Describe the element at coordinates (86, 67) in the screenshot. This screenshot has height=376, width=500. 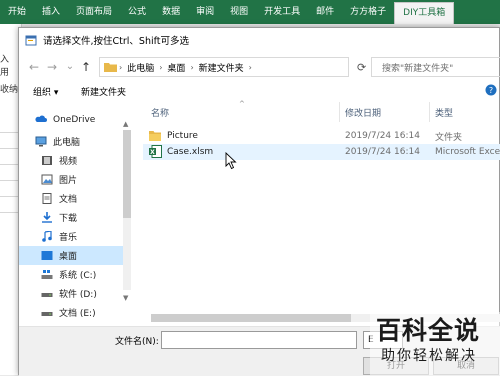
I see `up-icon: ↑` at that location.